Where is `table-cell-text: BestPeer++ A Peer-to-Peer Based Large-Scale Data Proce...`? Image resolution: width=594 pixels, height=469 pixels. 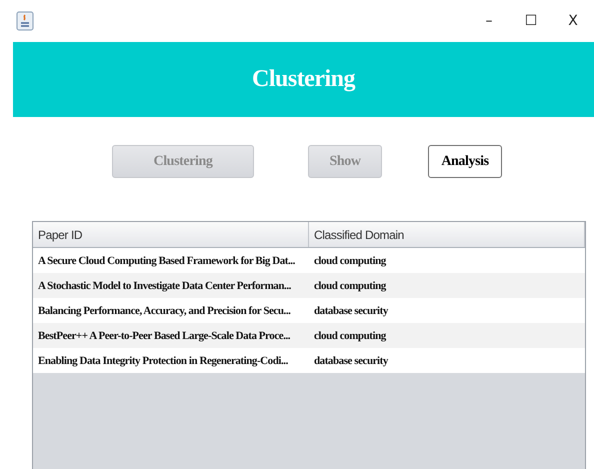 table-cell-text: BestPeer++ A Peer-to-Peer Based Large-Scale Data Proce... is located at coordinates (164, 336).